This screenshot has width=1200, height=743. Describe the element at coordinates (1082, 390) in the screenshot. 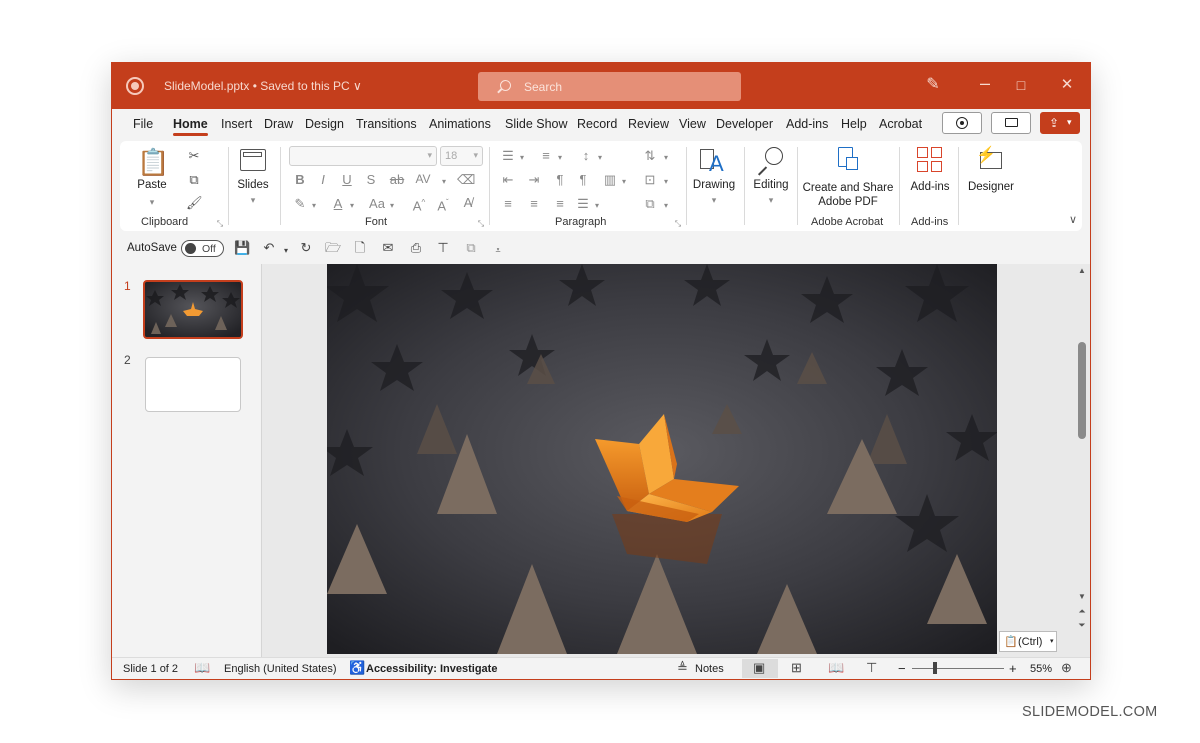

I see `scrollbar-thumb` at that location.